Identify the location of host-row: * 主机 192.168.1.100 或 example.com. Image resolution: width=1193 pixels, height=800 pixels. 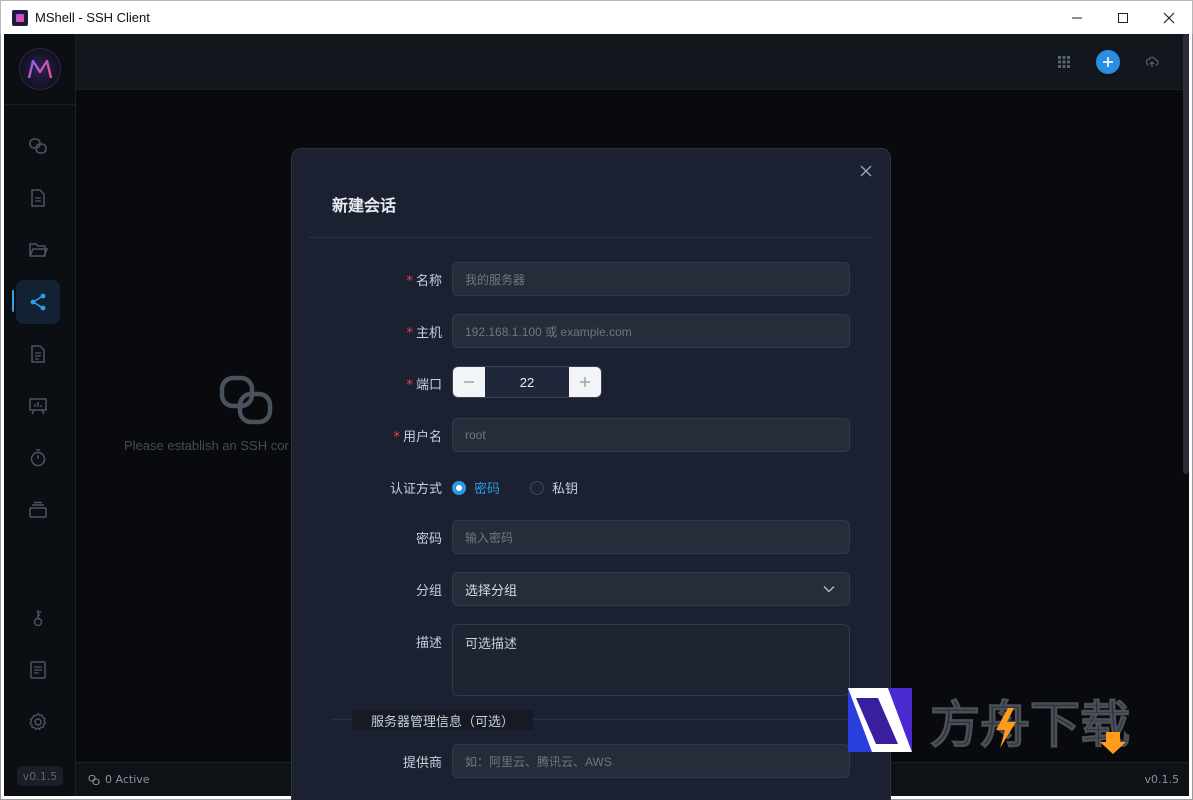
(592, 331).